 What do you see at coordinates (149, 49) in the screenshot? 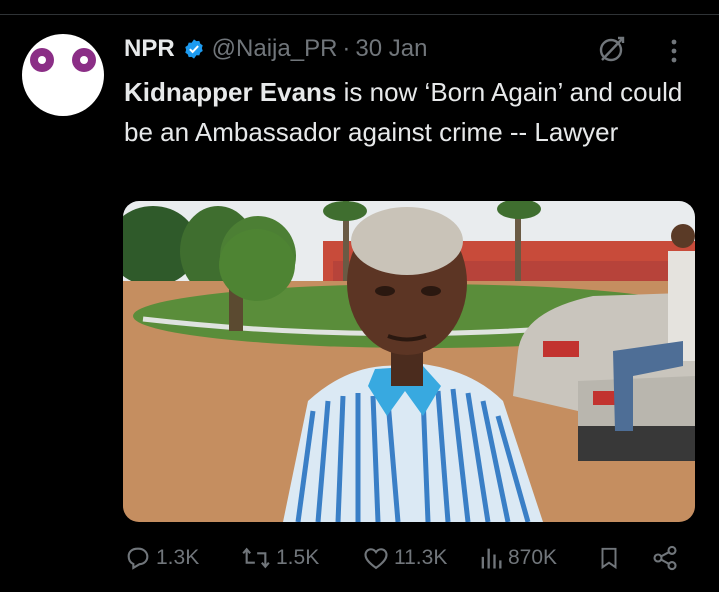
I see `author-name: NPR` at bounding box center [149, 49].